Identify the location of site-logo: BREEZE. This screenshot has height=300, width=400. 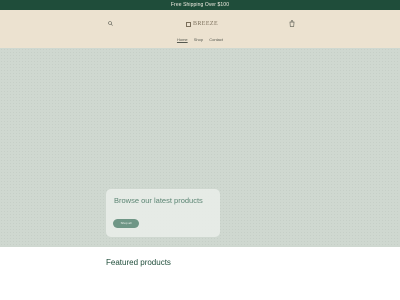
(202, 24).